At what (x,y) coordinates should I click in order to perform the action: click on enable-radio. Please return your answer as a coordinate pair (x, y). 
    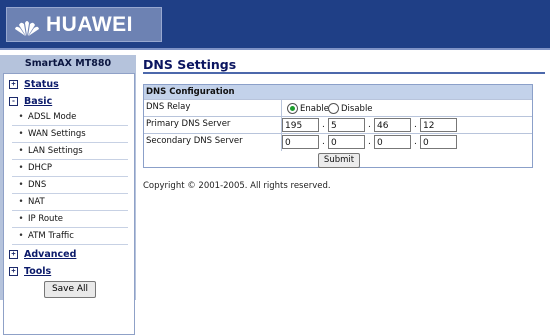
    Looking at the image, I should click on (292, 108).